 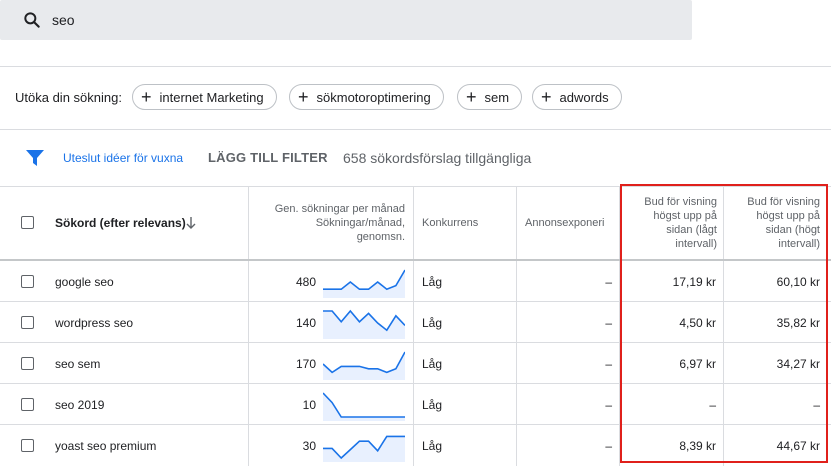 I want to click on keyword-cell: yoast seo premium, so click(x=106, y=446).